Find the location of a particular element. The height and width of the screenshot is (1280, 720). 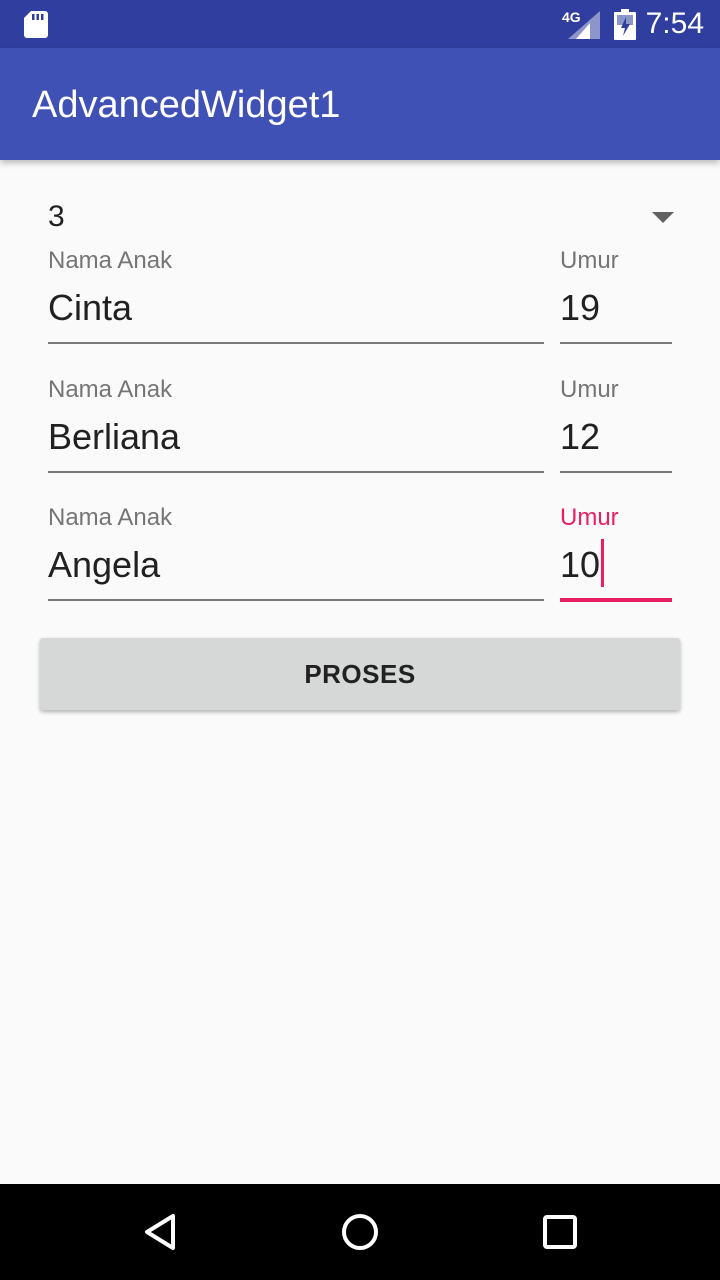

child-name-field: Nama Anak Angela is located at coordinates (296, 559).